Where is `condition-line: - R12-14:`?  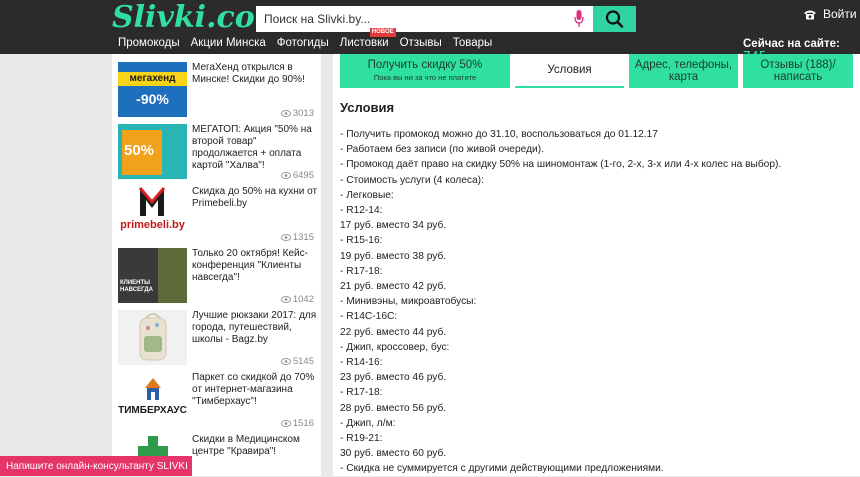 condition-line: - R12-14: is located at coordinates (361, 211).